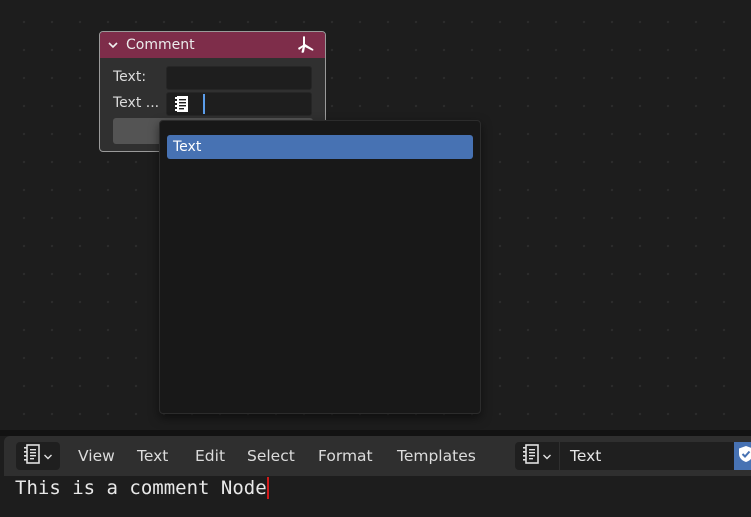 The image size is (751, 517). I want to click on menu-format: Format, so click(345, 456).